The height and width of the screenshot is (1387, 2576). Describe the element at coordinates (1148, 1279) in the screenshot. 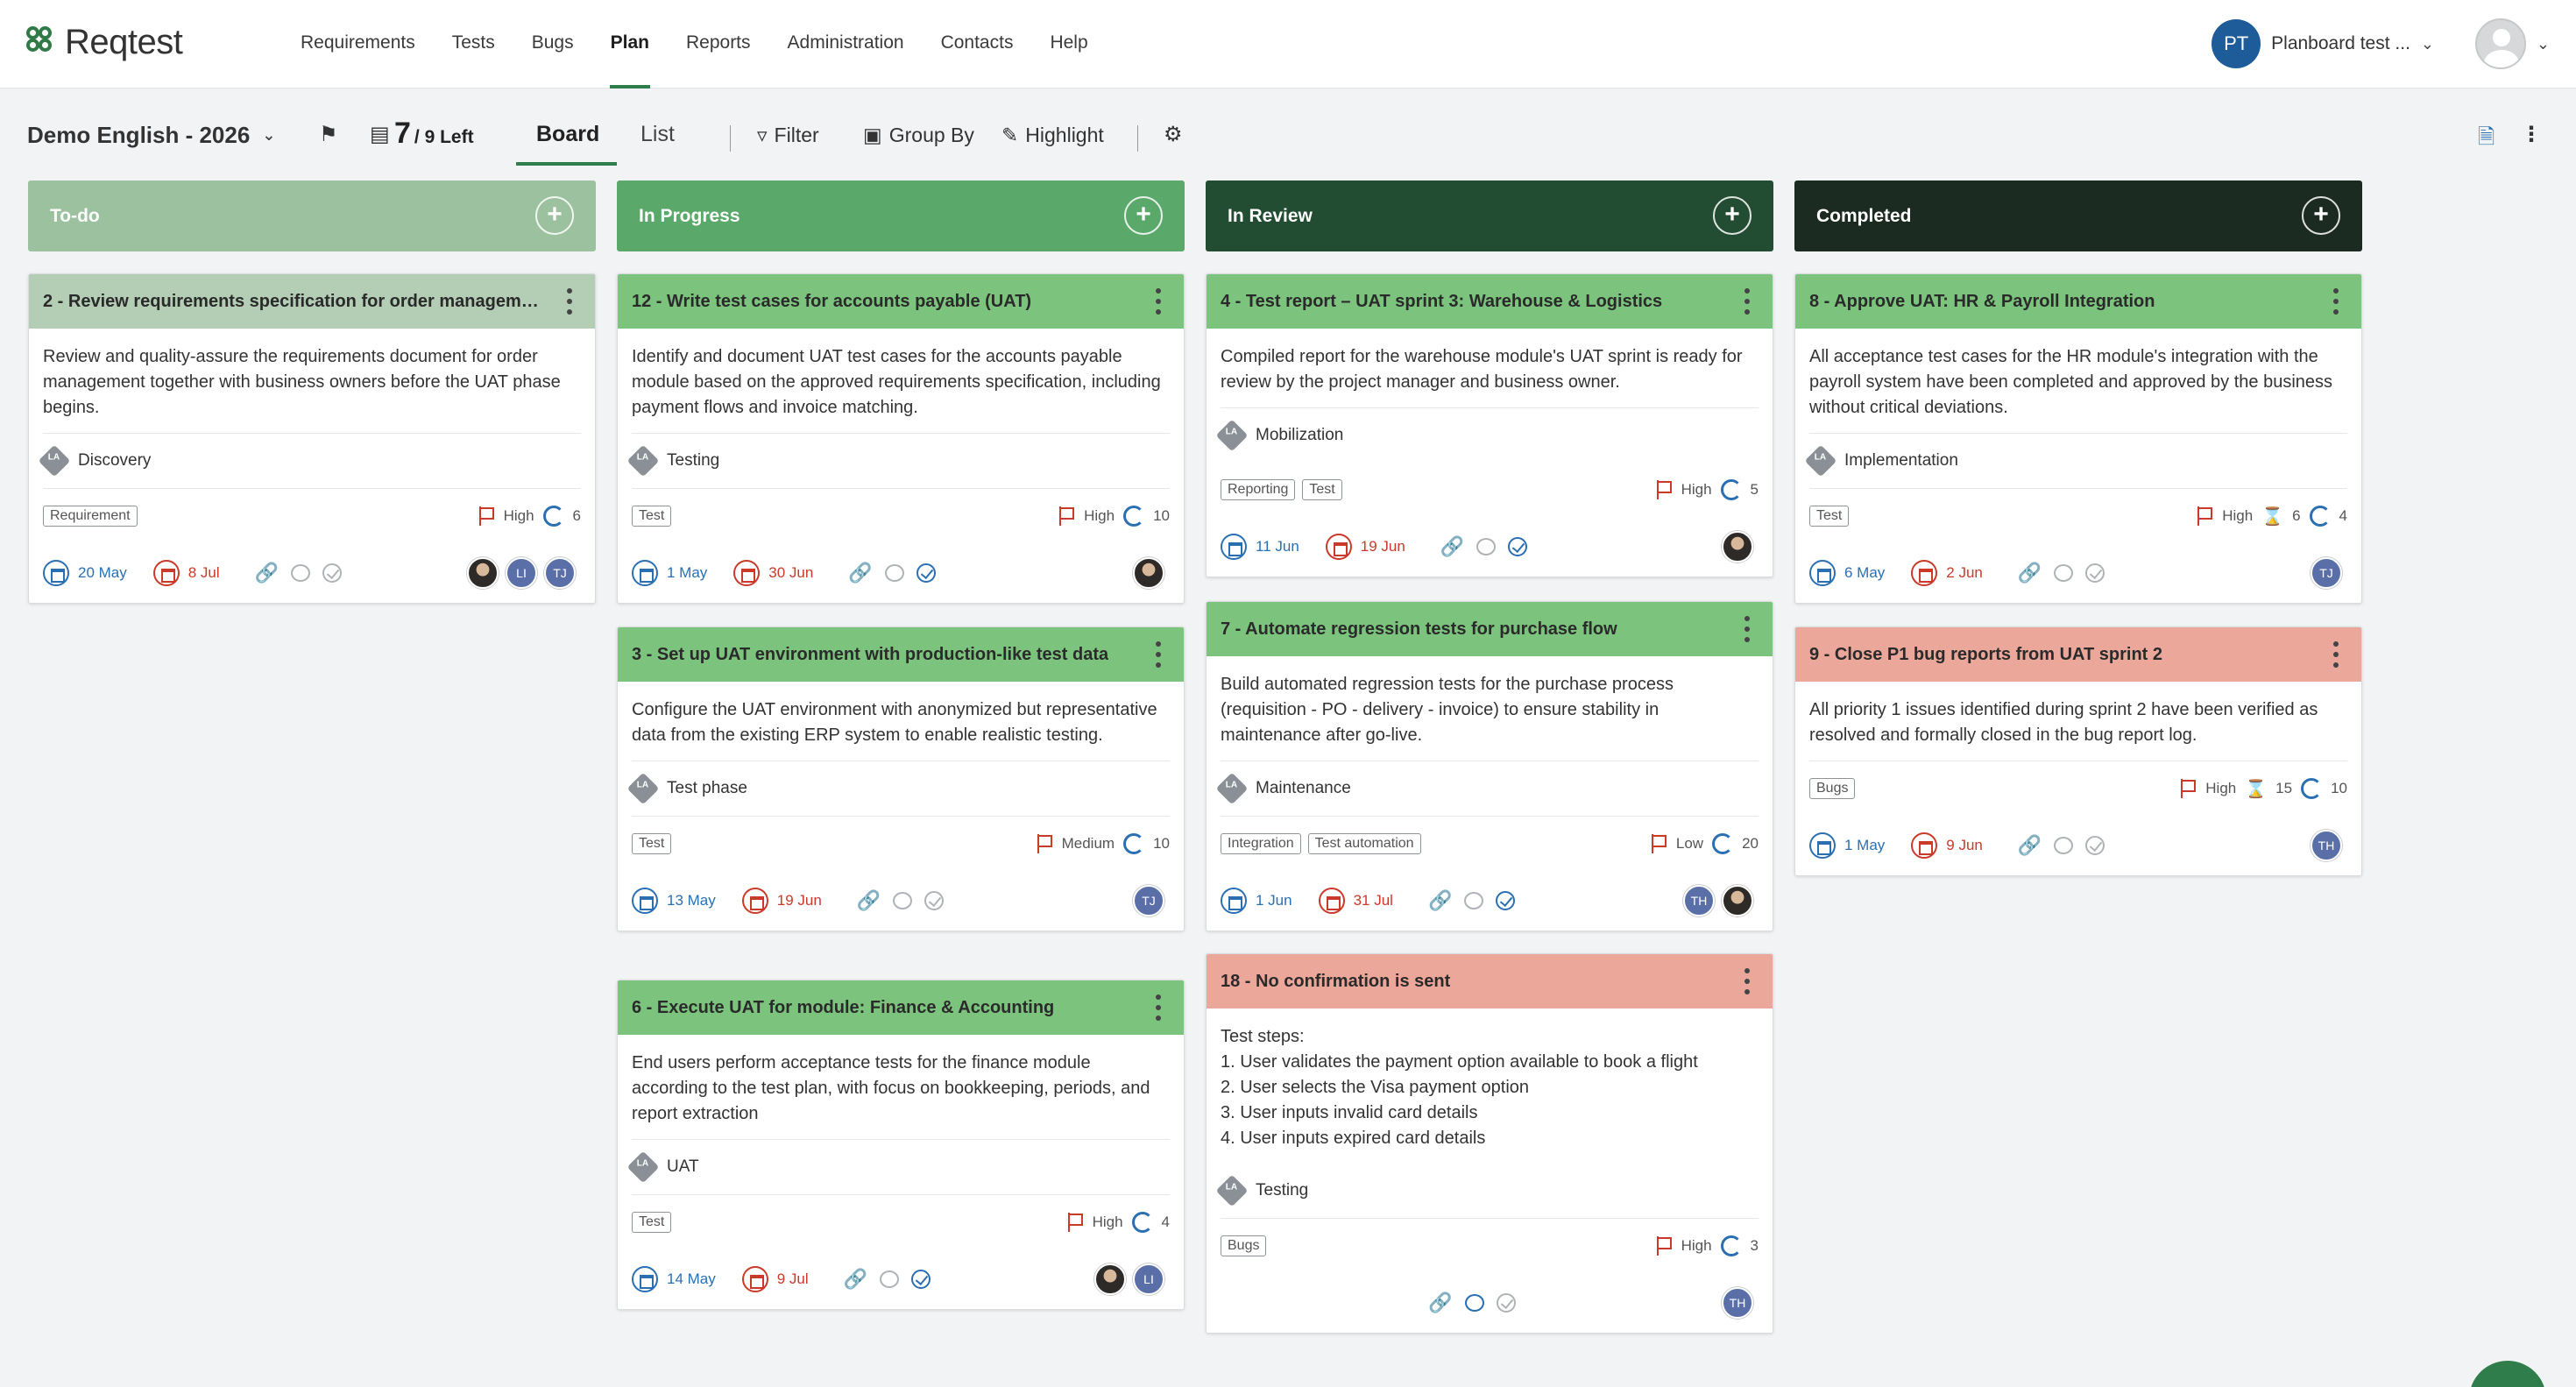

I see `assignee-avatar: LI` at that location.